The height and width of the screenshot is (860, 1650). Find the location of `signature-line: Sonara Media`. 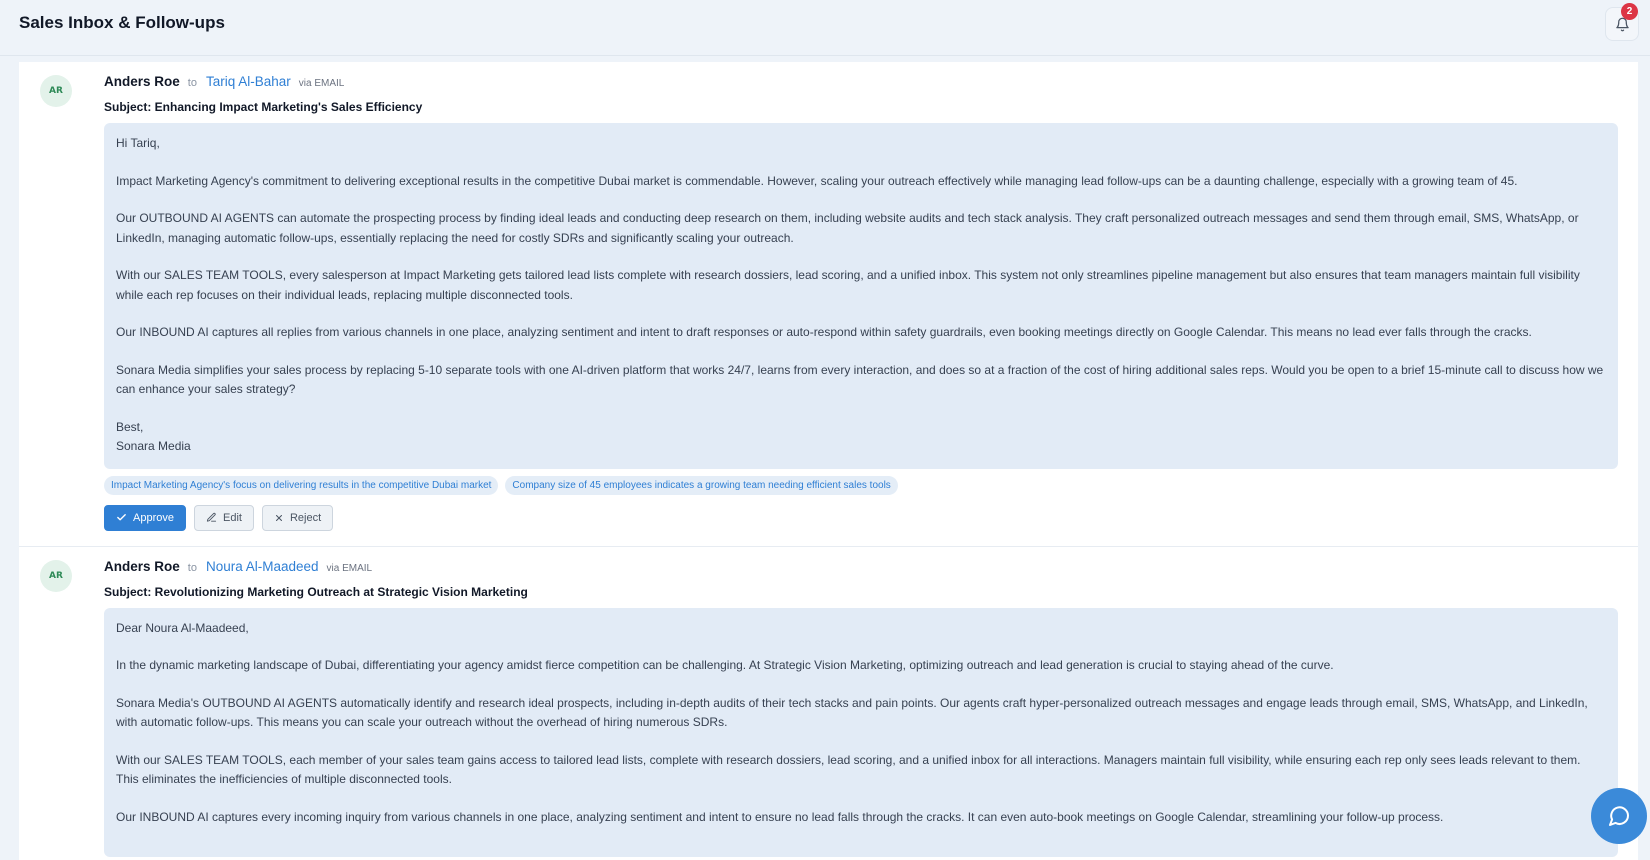

signature-line: Sonara Media is located at coordinates (153, 446).